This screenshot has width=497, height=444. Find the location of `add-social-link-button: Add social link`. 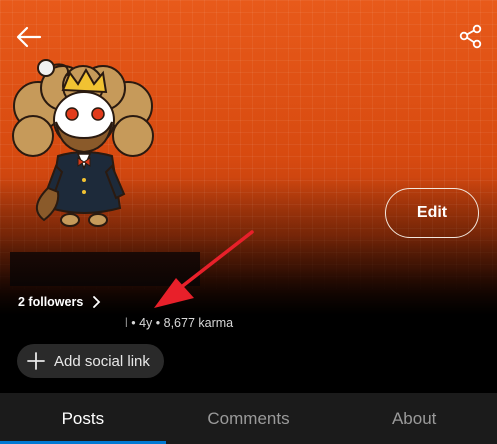

add-social-link-button: Add social link is located at coordinates (90, 361).